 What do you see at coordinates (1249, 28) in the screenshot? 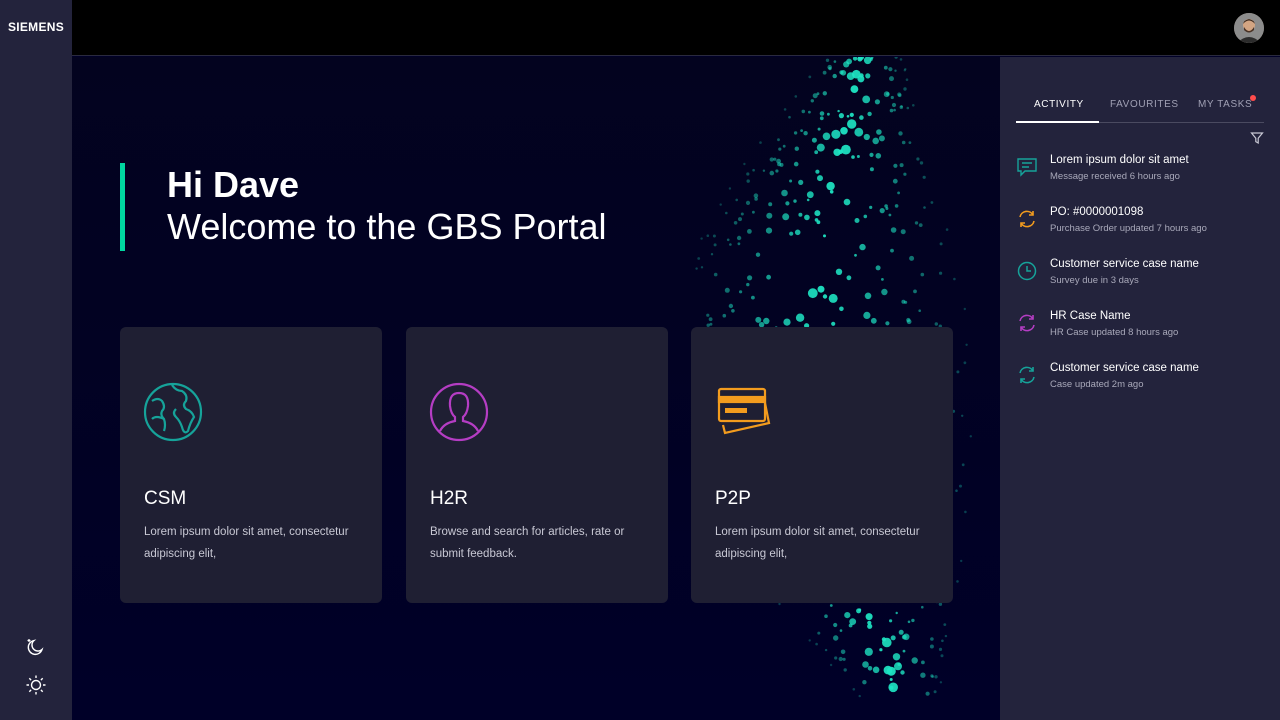
I see `user-avatar` at bounding box center [1249, 28].